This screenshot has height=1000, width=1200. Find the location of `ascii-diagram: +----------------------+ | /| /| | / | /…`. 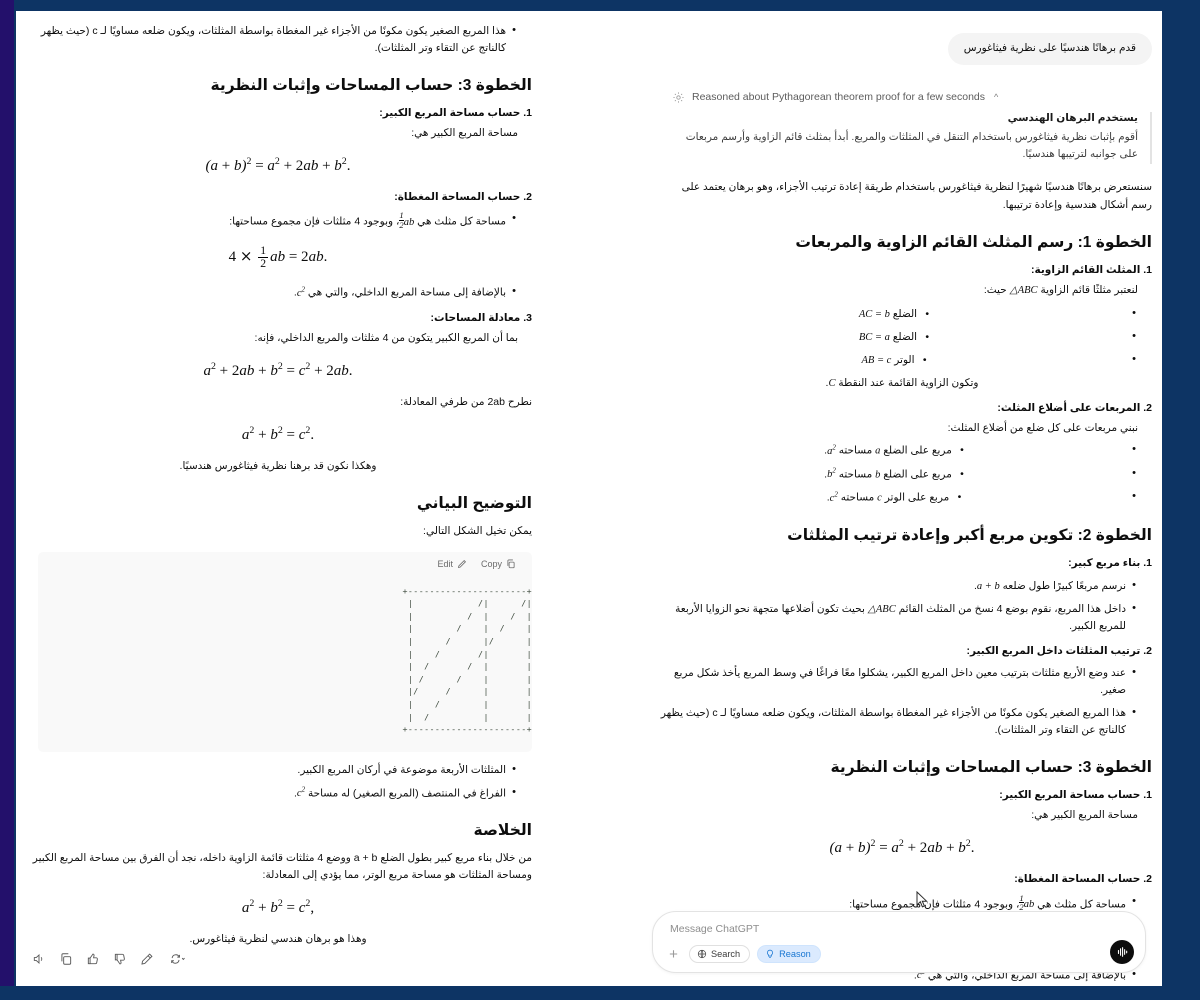

ascii-diagram: +----------------------+ | /| /| | / | /… is located at coordinates (467, 660).